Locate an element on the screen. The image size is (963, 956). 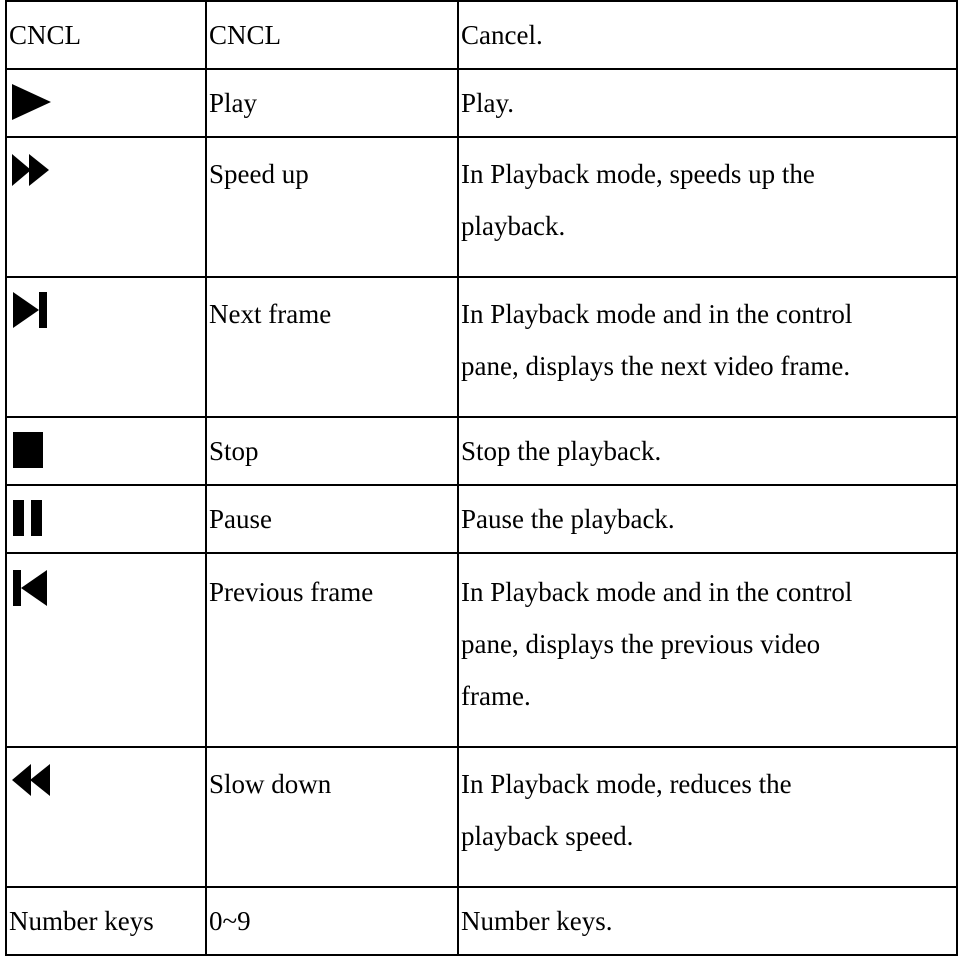
button-name-cell: Pause is located at coordinates (332, 519).